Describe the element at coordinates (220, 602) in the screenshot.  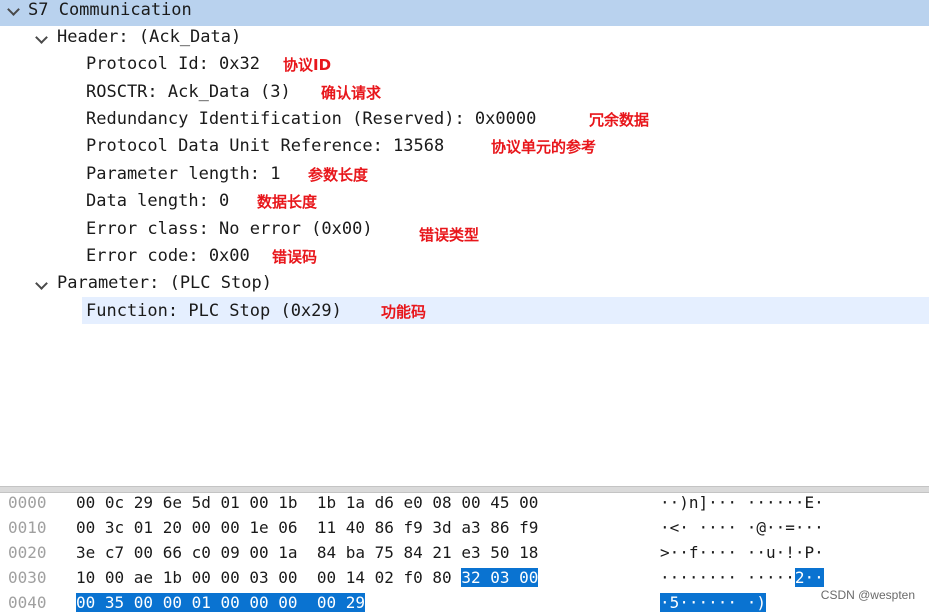
I see `hex-bytes: 00 35 00 00 01 00 00 00 00 29` at that location.